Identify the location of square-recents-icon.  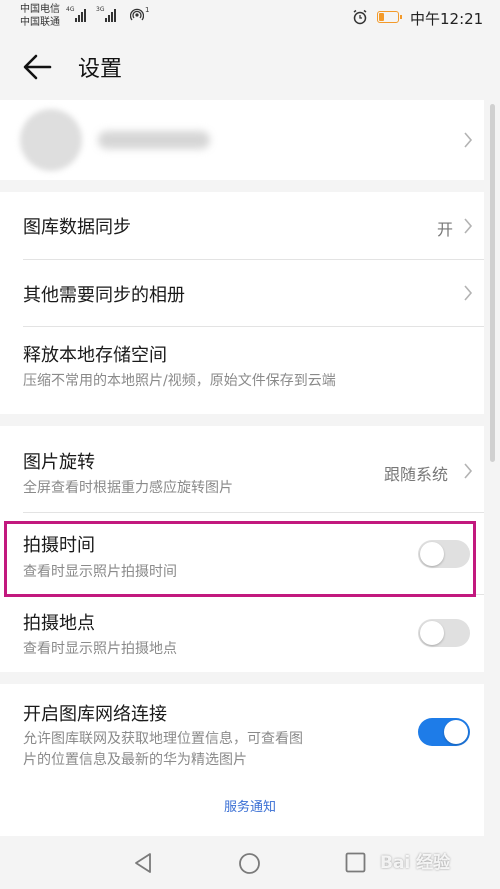
(355, 862).